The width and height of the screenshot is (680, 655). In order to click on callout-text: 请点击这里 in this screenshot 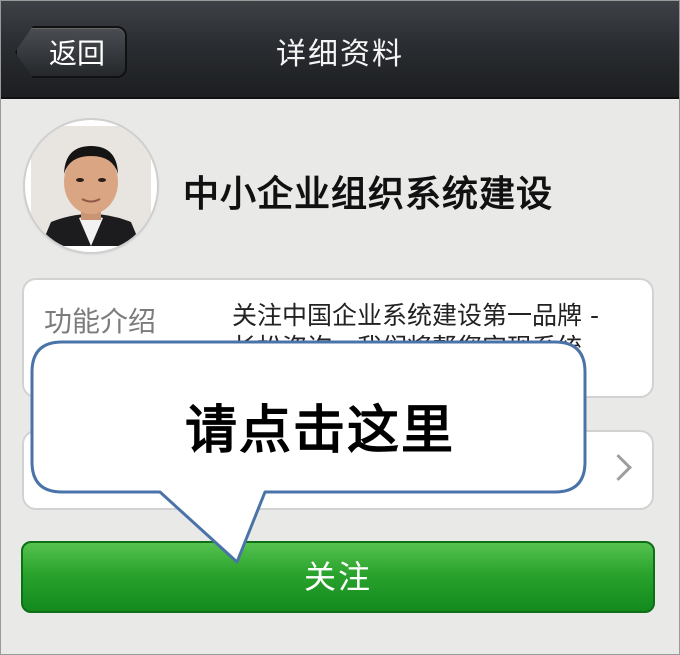, I will do `click(320, 431)`.